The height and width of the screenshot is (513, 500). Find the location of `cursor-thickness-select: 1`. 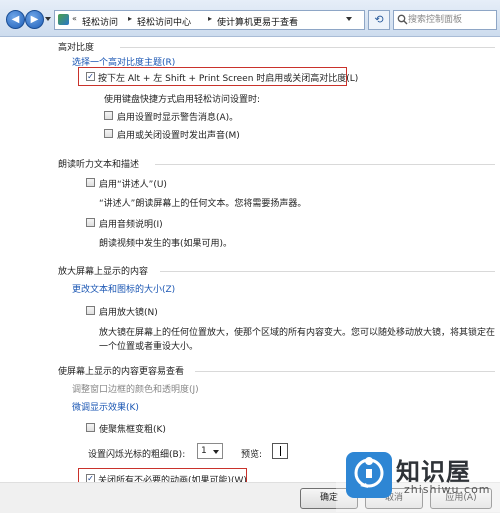

cursor-thickness-select: 1 is located at coordinates (210, 451).